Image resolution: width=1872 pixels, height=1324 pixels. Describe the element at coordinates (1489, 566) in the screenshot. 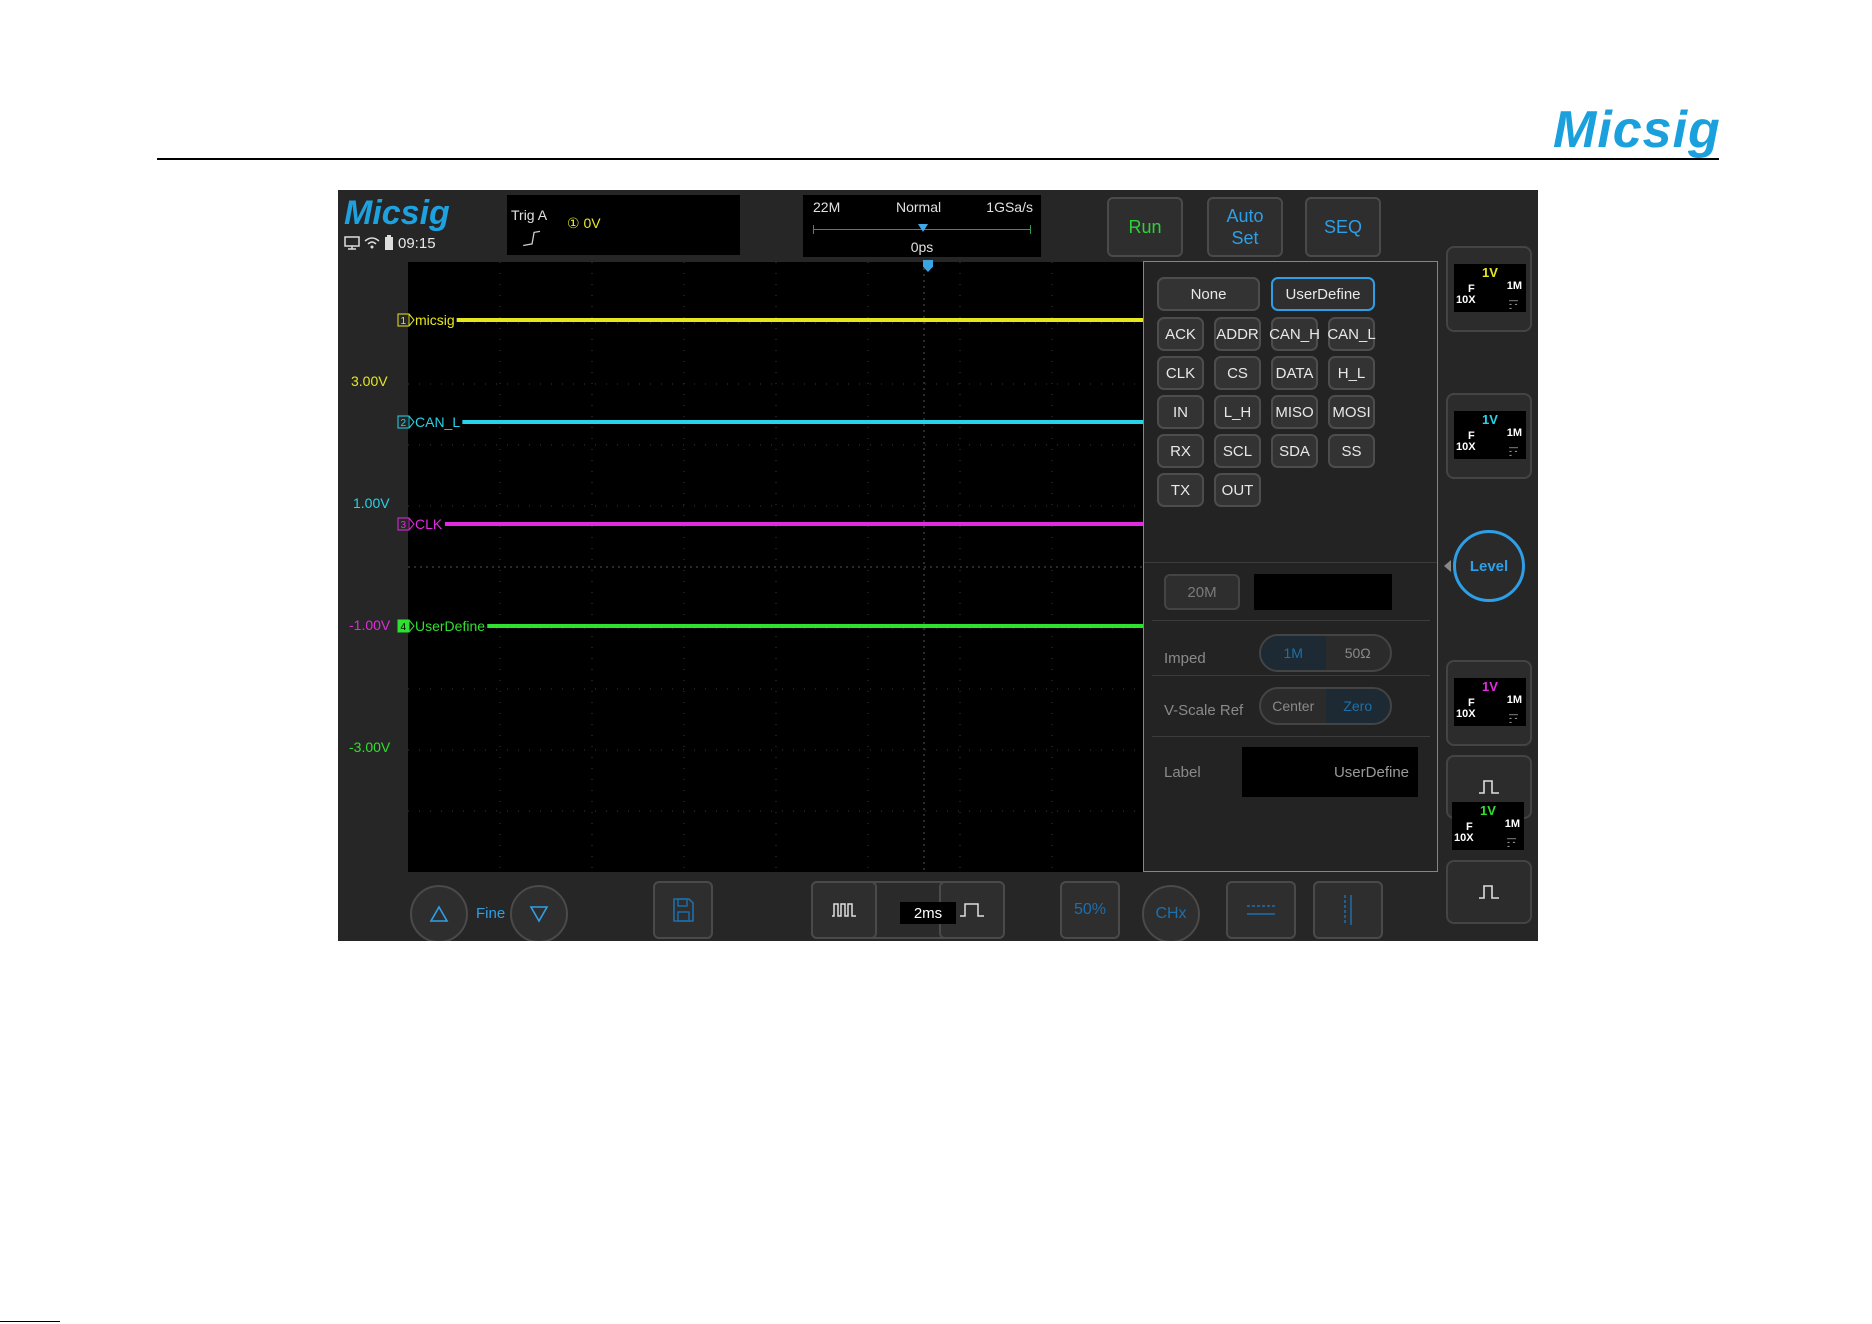

I see `level-knob: Level` at that location.